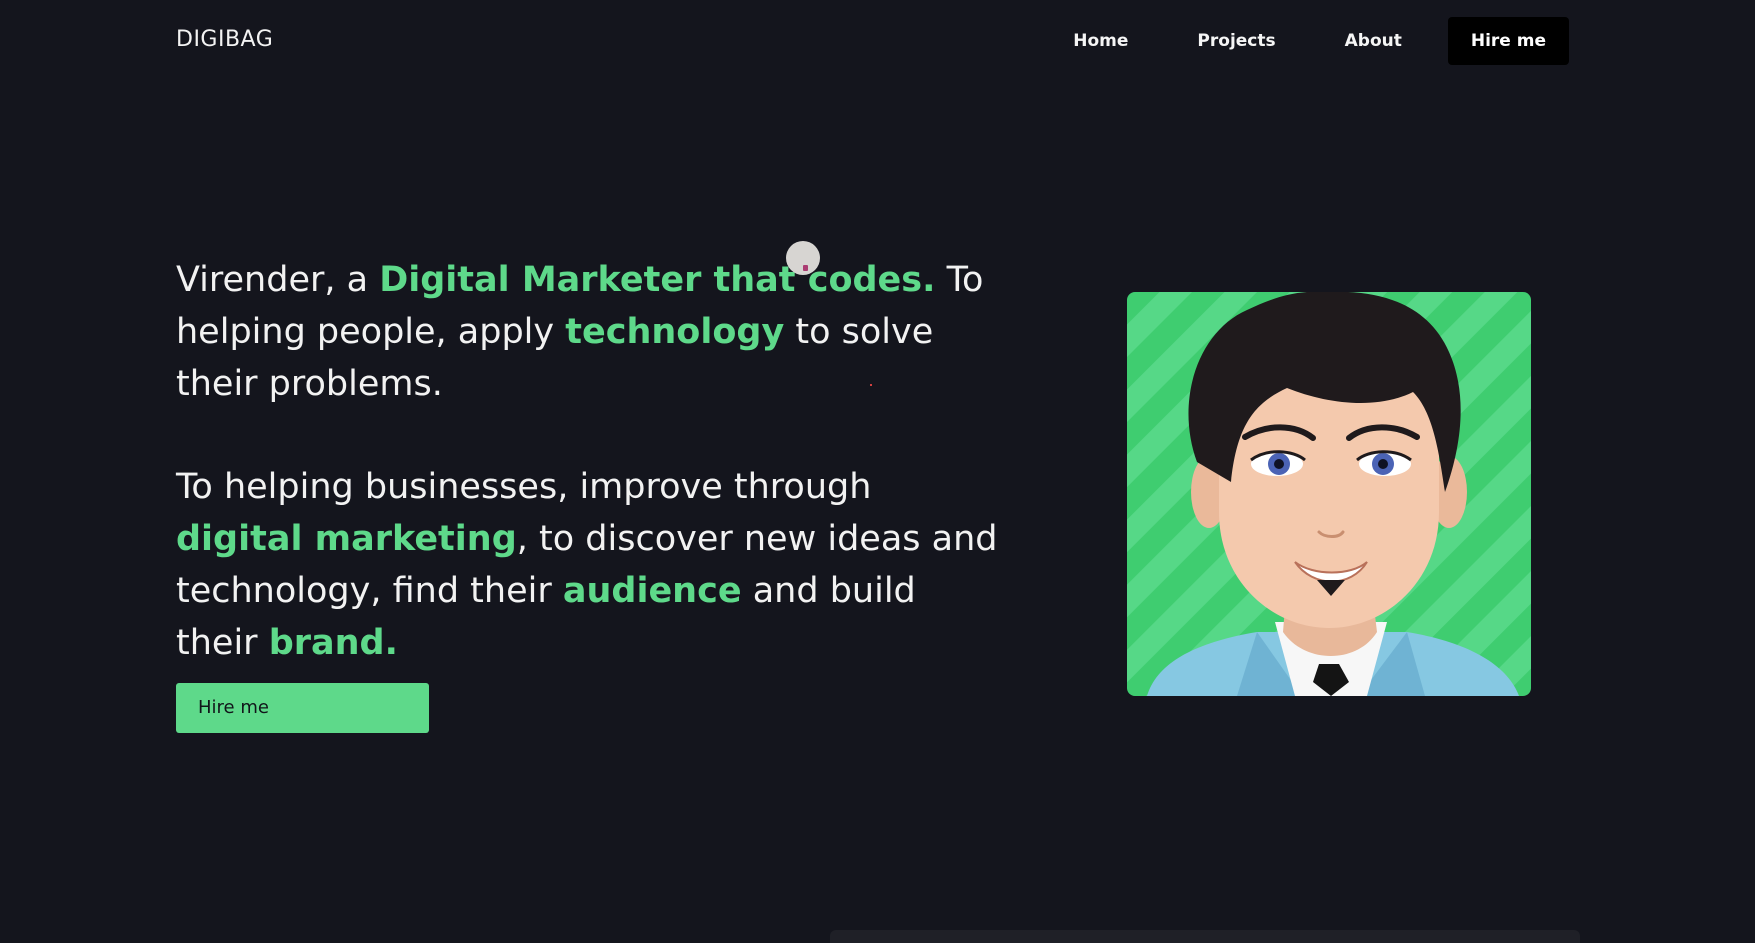 Image resolution: width=1755 pixels, height=943 pixels. Describe the element at coordinates (302, 708) in the screenshot. I see `hero-hire-me-button: Hire me` at that location.